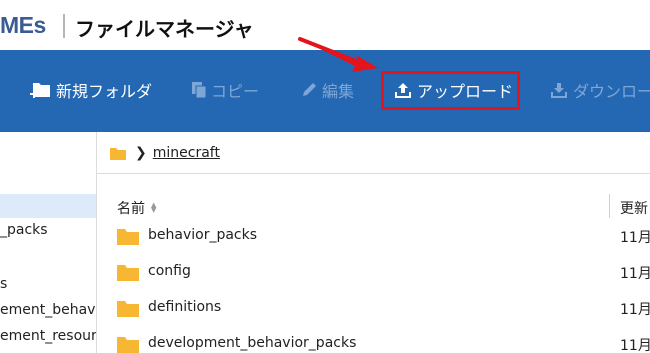  What do you see at coordinates (154, 207) in the screenshot?
I see `sort-icon: ▲ ▼` at bounding box center [154, 207].